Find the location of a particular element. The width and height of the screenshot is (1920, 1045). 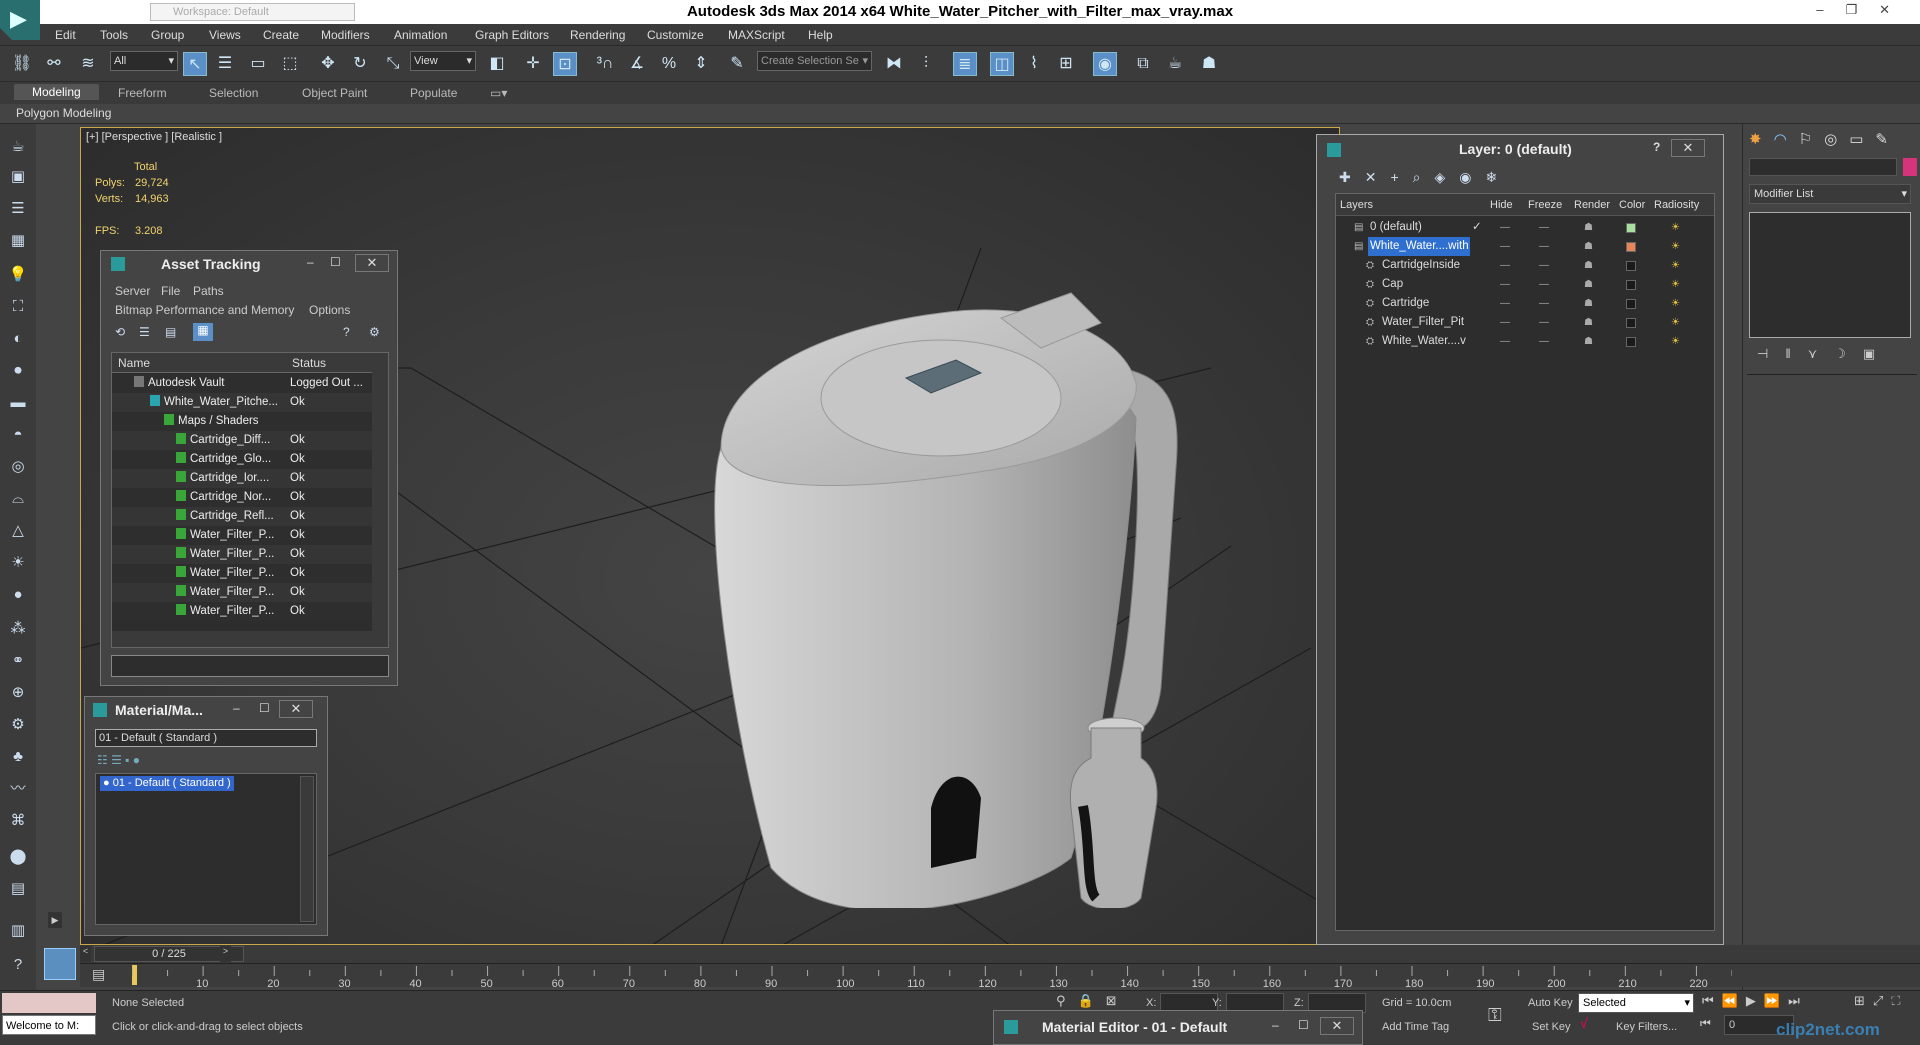

layer-row: ⛭ CartridgeInside — — ☗ ☀ is located at coordinates (1525, 265).